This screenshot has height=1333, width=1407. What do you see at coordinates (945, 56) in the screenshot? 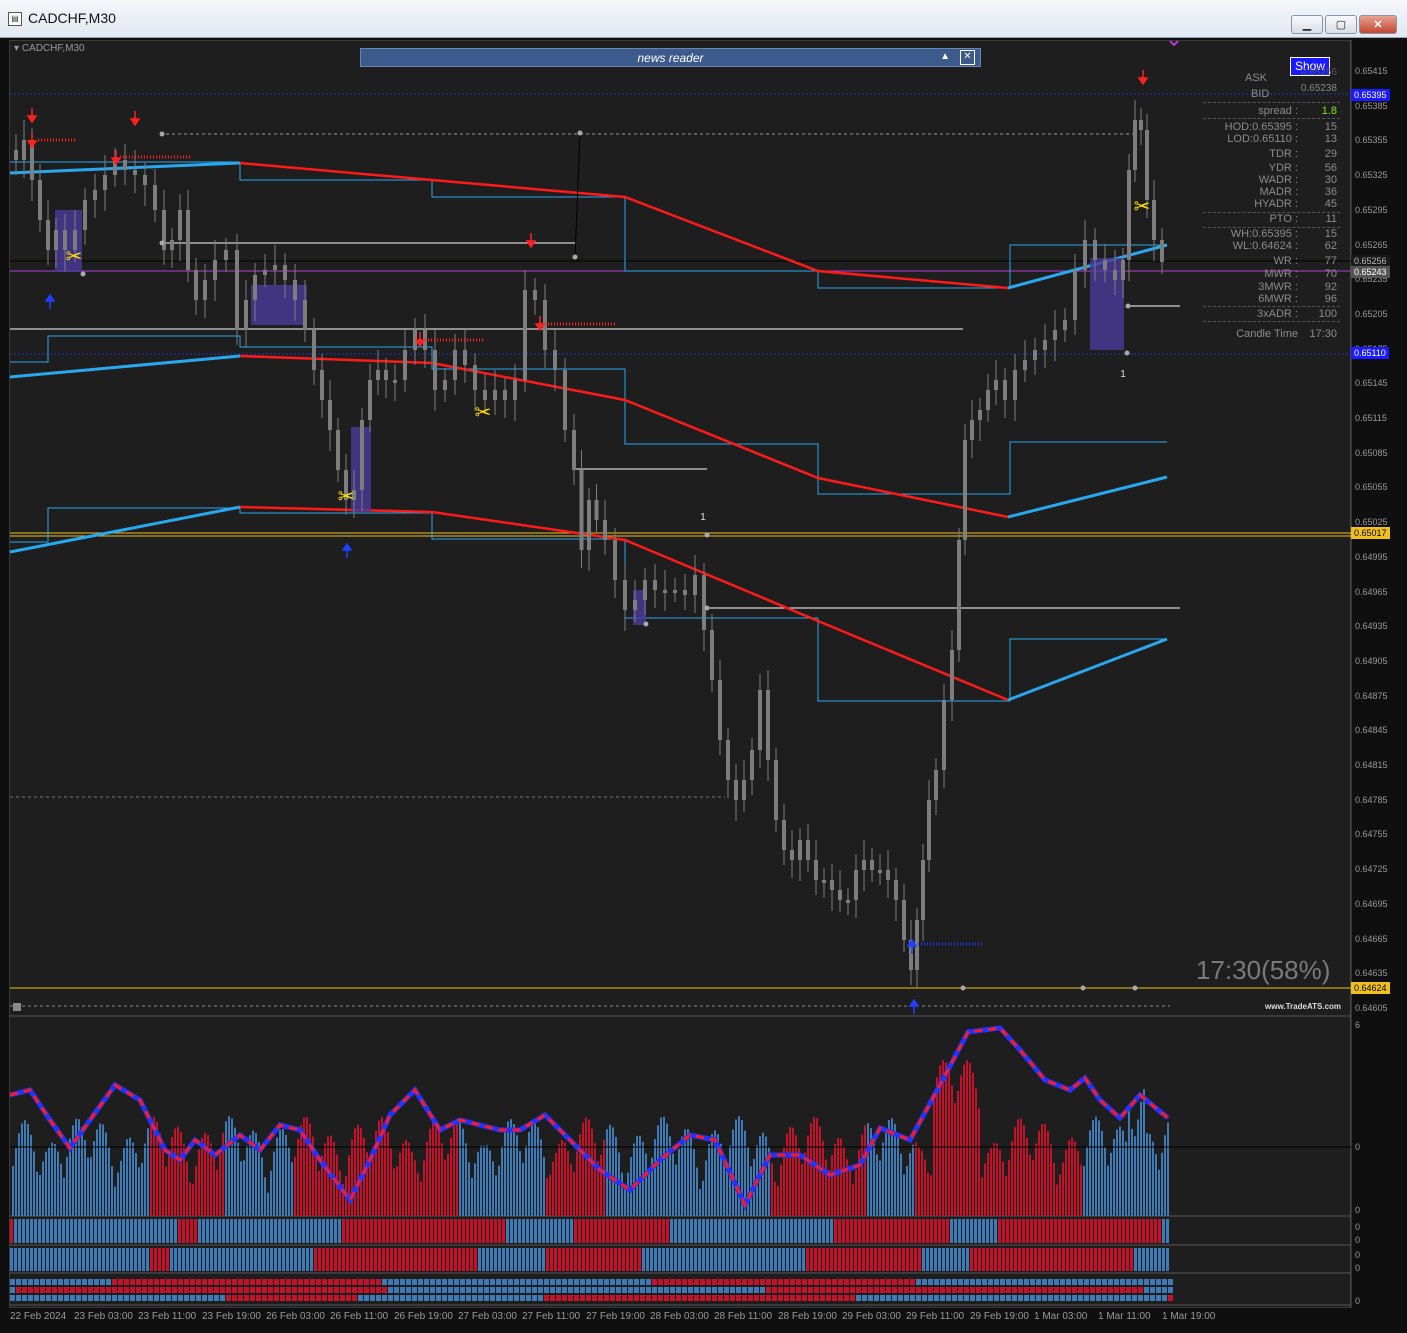
I see `collapse-arrow-icon: ▲` at bounding box center [945, 56].